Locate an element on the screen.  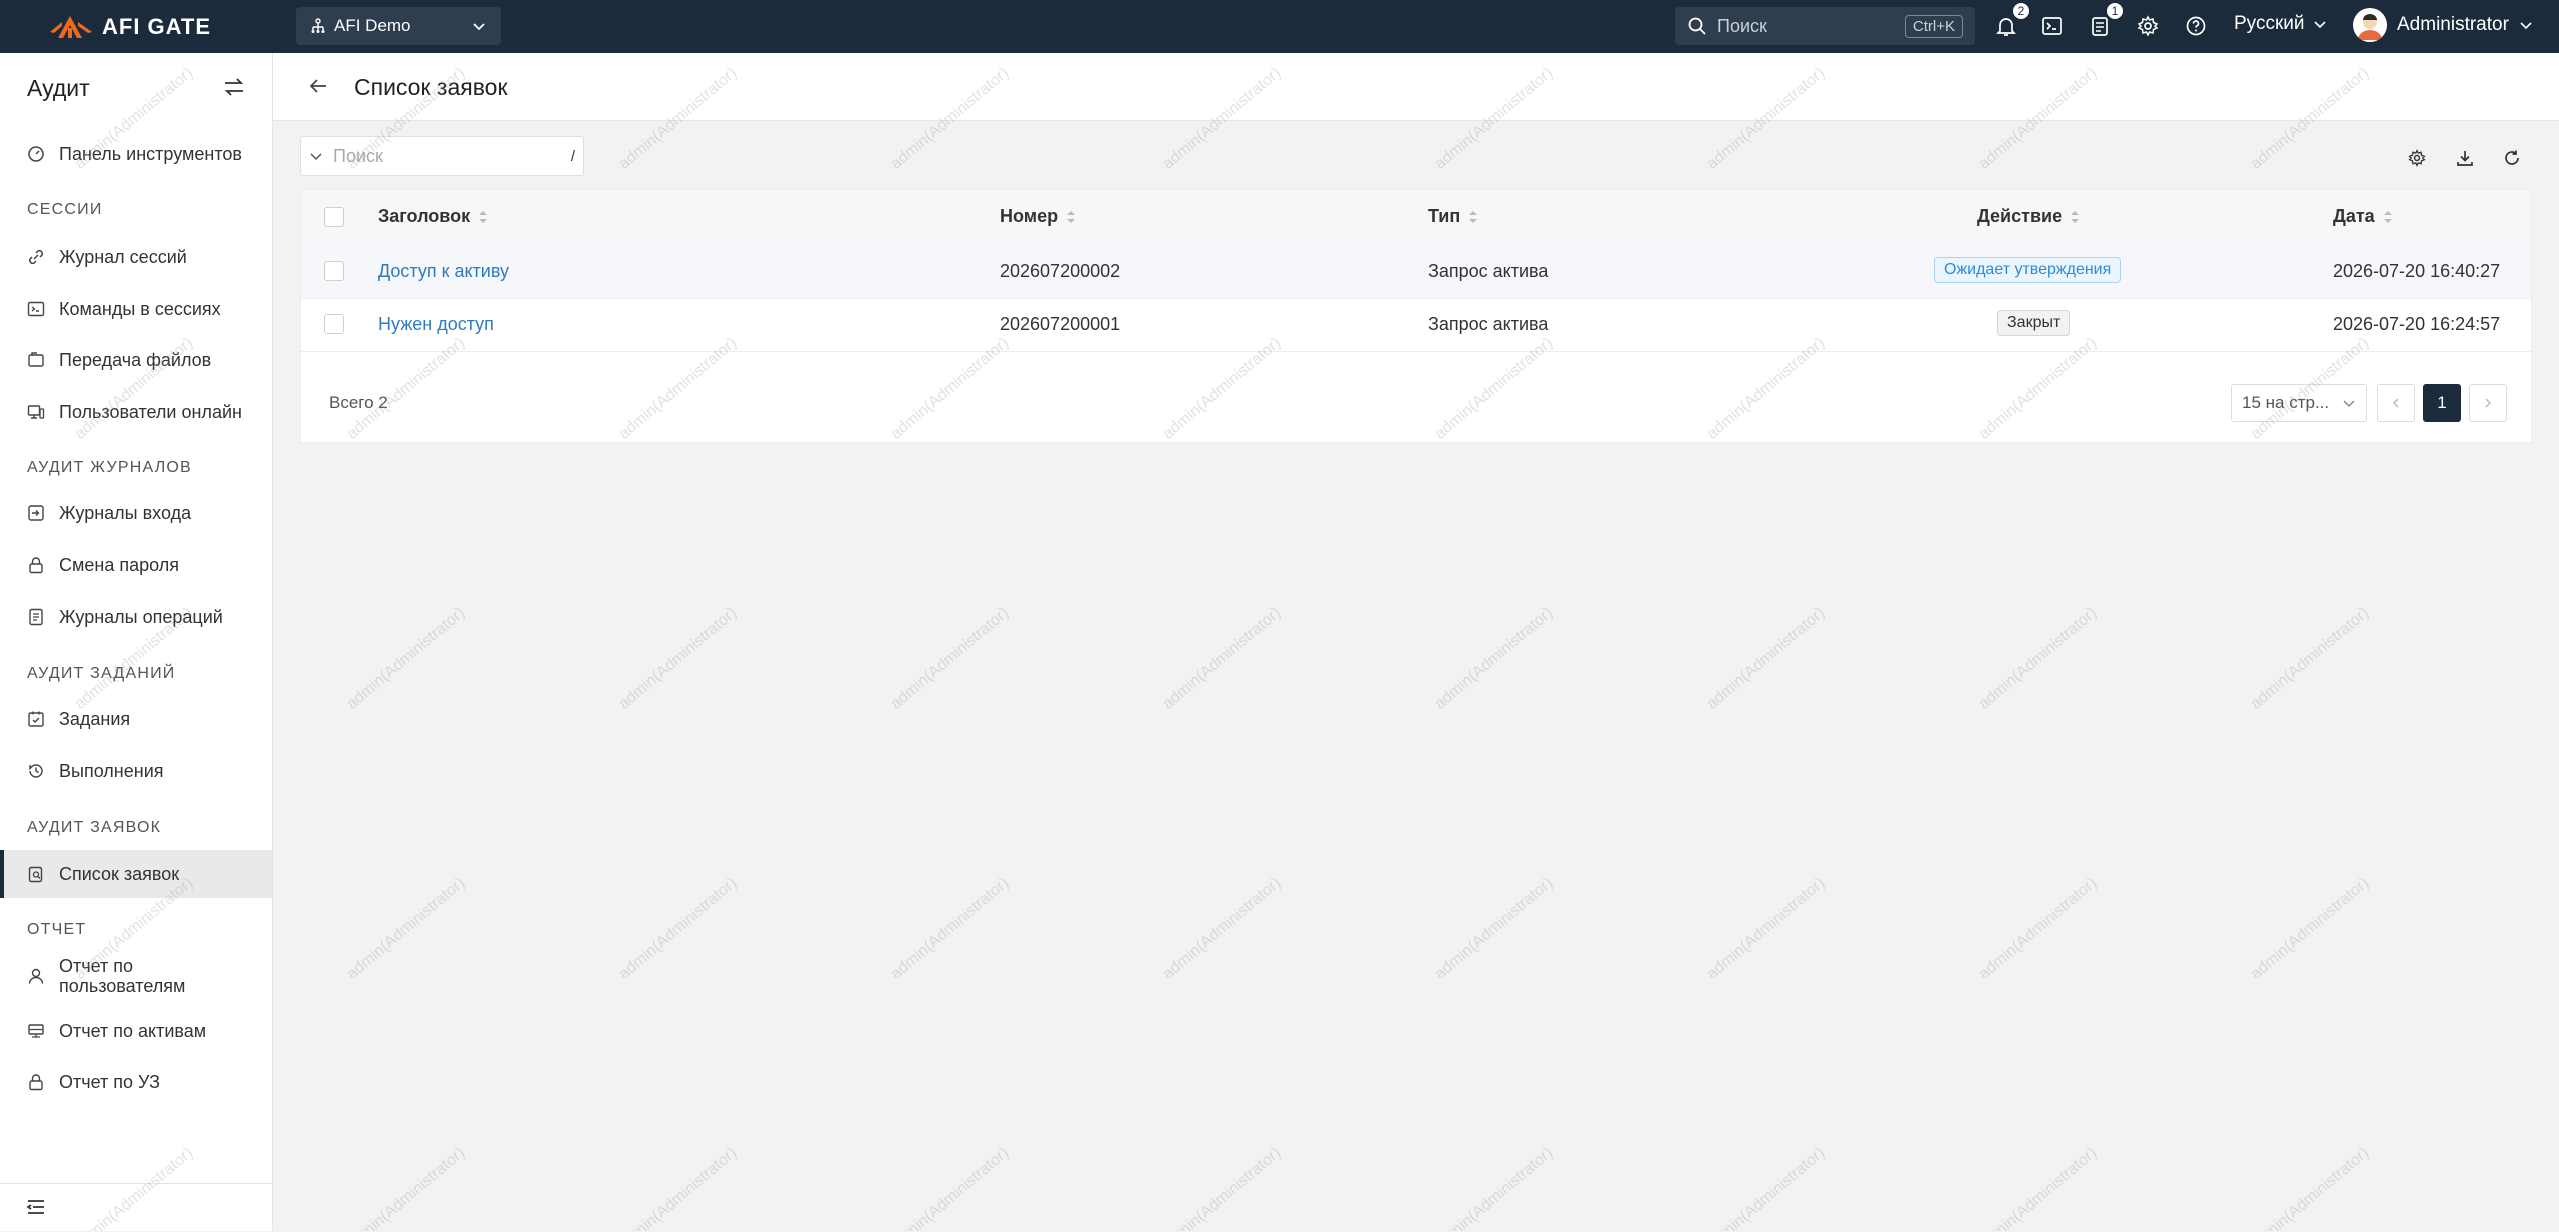
column-header-title: Заголовок is located at coordinates (433, 216).